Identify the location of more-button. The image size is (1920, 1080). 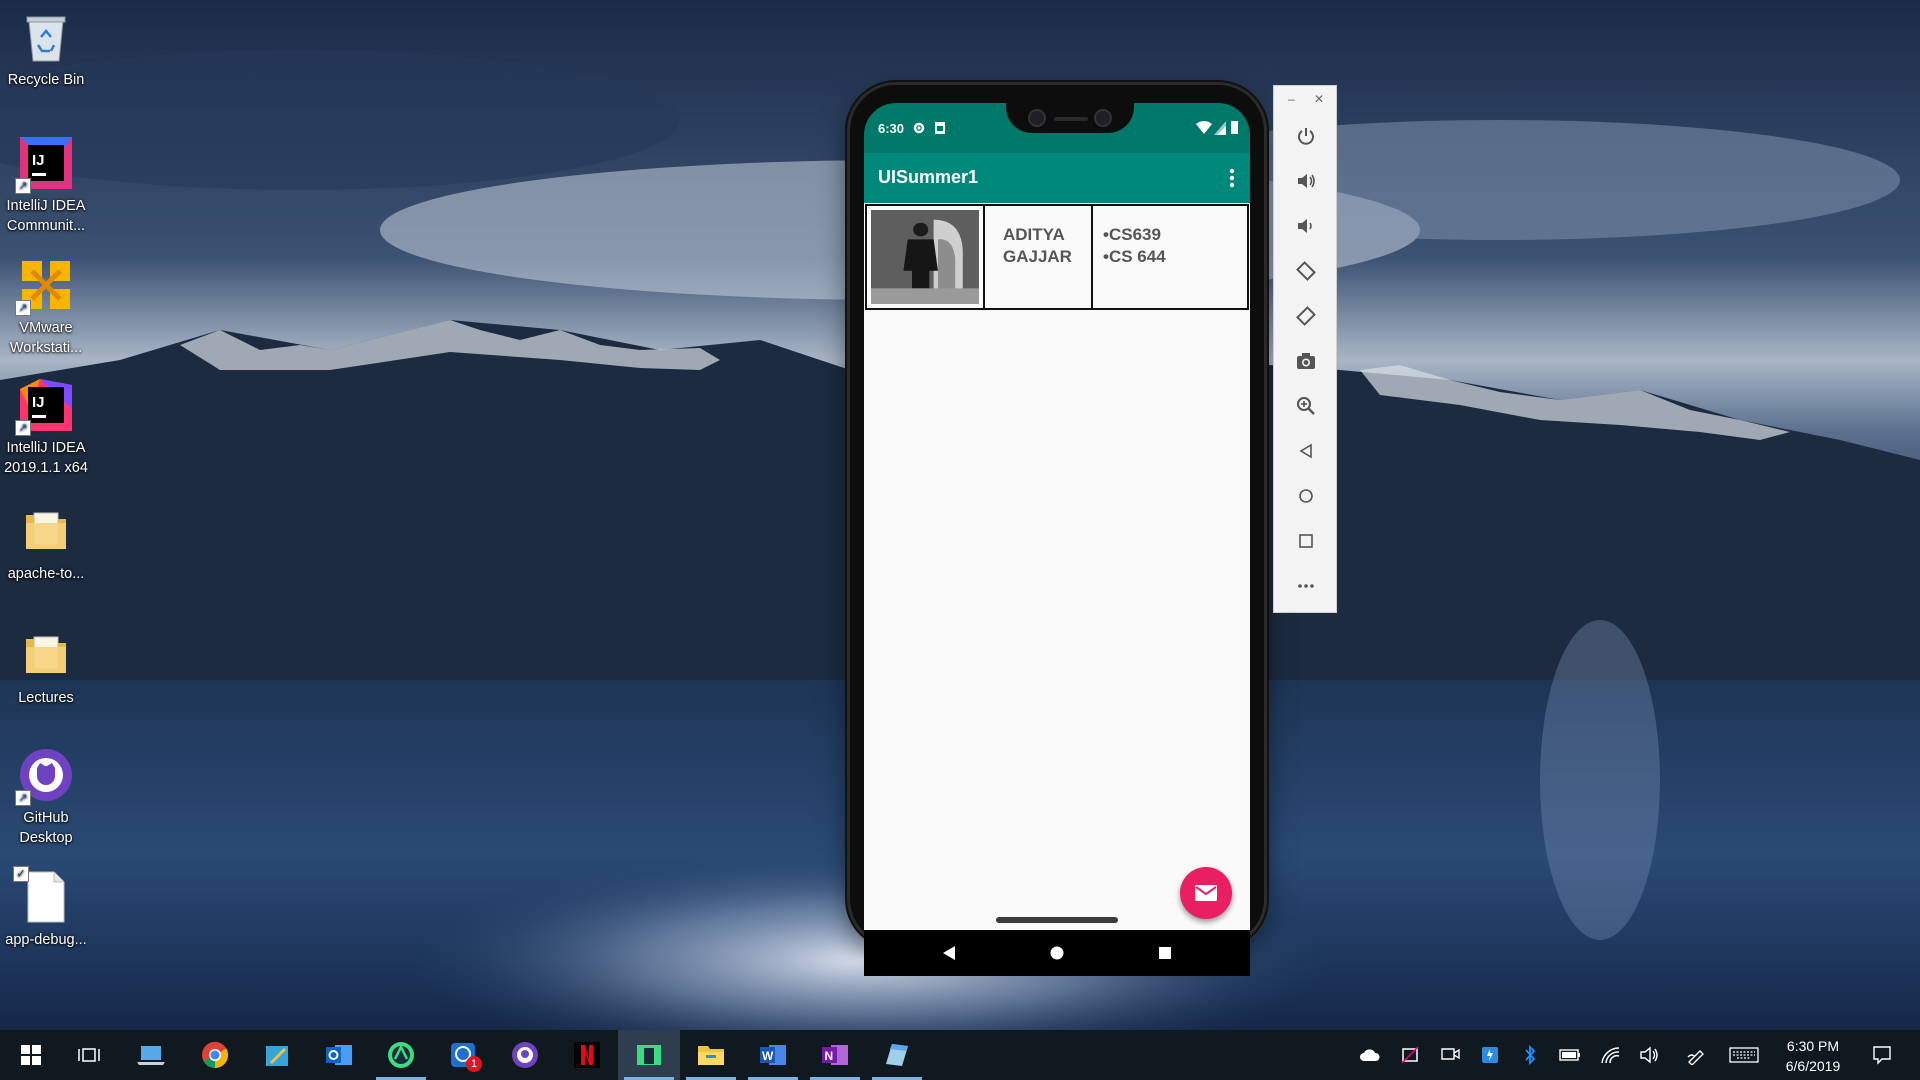
(1306, 586).